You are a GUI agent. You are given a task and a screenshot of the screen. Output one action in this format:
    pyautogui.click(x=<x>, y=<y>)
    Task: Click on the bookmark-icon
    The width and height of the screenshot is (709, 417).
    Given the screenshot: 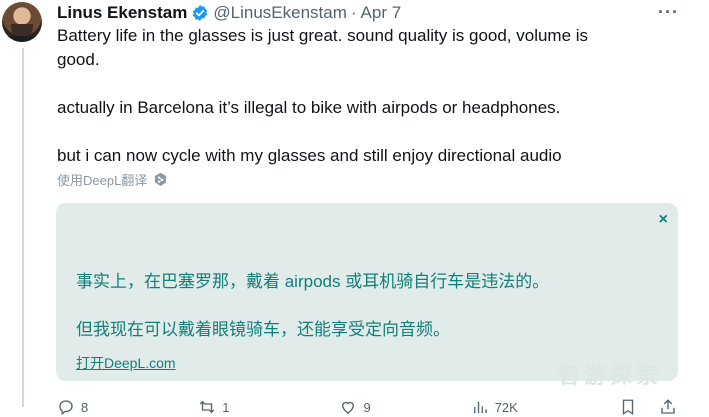 What is the action you would take?
    pyautogui.click(x=628, y=407)
    